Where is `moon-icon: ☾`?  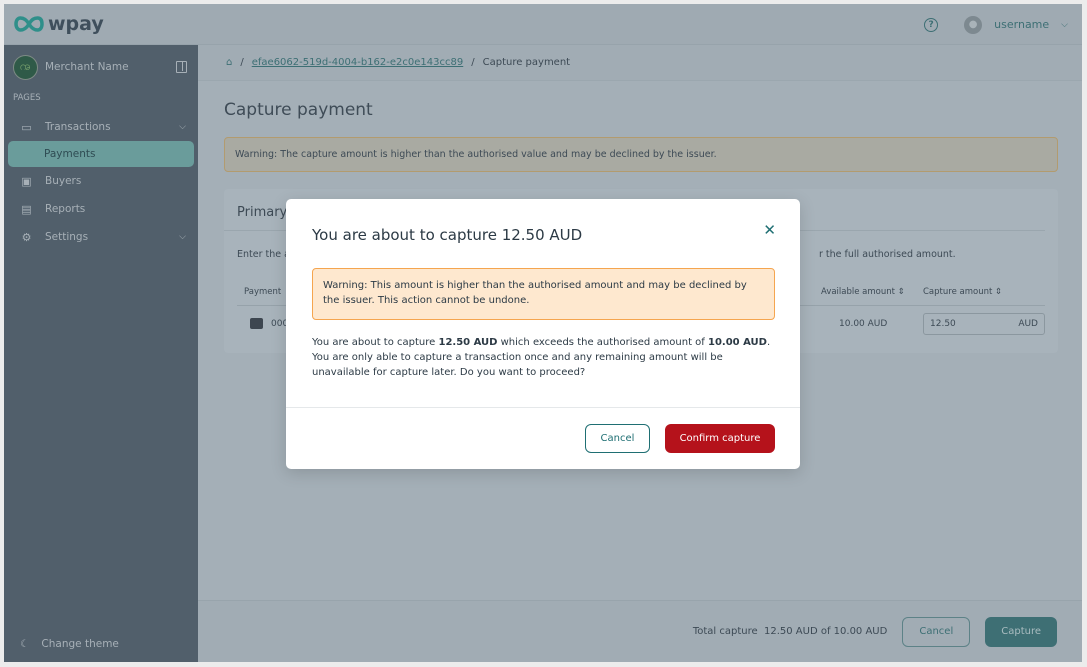 moon-icon: ☾ is located at coordinates (25, 644).